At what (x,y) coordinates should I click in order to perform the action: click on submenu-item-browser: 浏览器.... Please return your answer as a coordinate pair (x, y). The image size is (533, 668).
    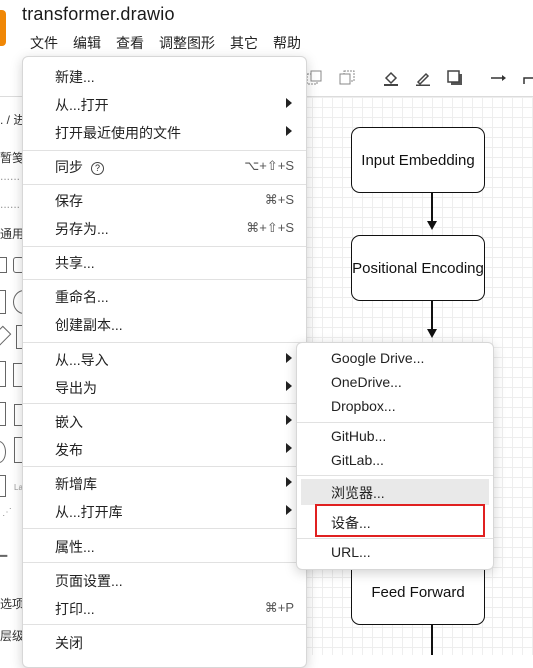
    Looking at the image, I should click on (395, 492).